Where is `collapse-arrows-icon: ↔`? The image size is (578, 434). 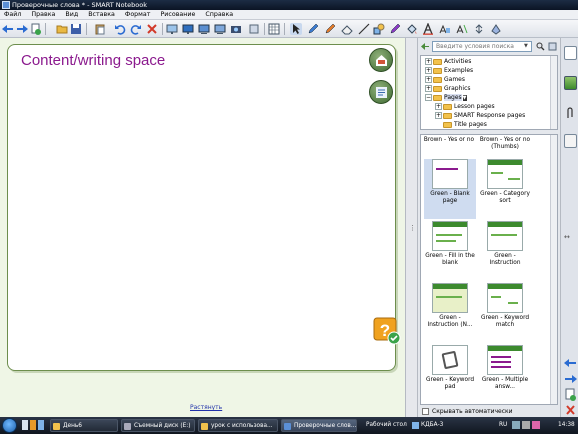 collapse-arrows-icon: ↔ is located at coordinates (567, 237).